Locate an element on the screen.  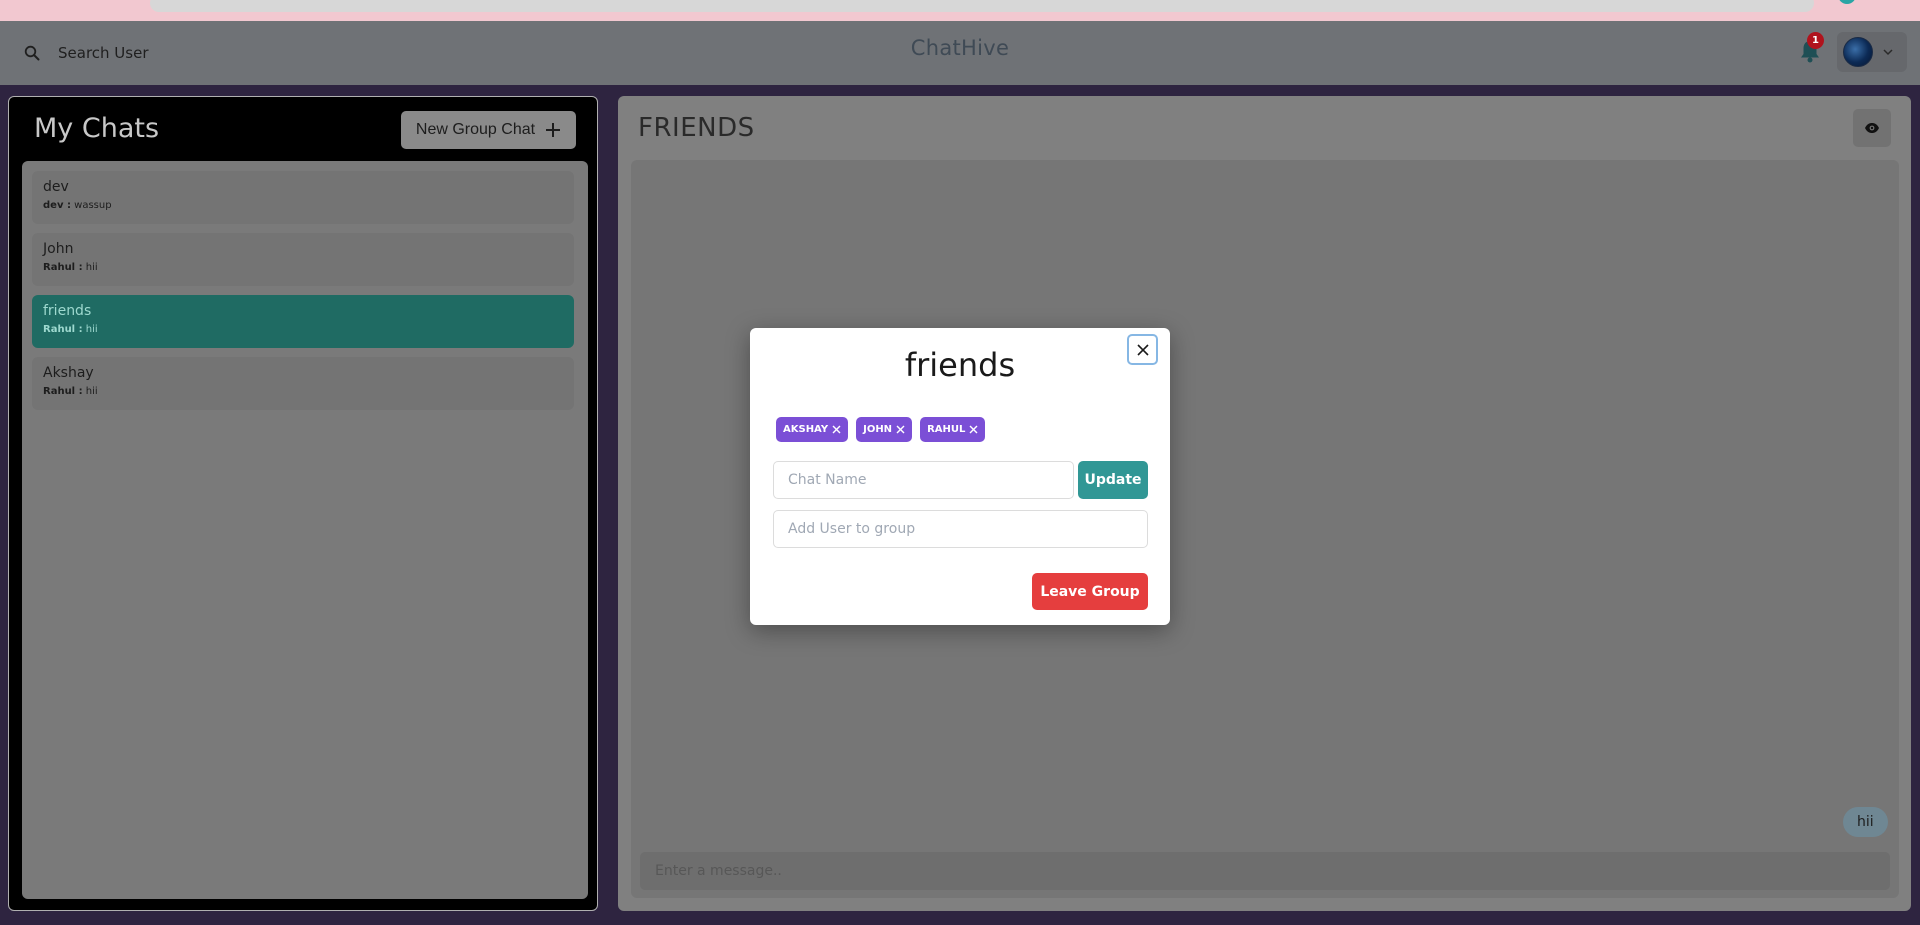
message-input is located at coordinates (1265, 871).